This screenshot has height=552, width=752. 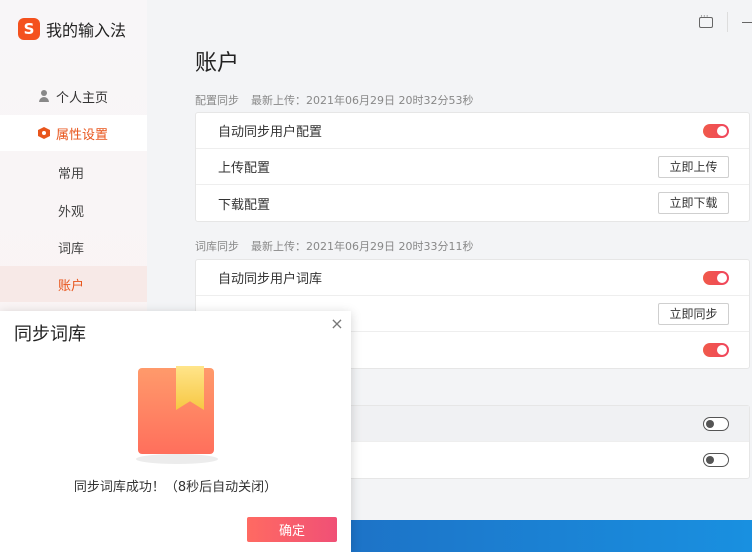 I want to click on sidebar-subitem-label: 外观, so click(x=71, y=212).